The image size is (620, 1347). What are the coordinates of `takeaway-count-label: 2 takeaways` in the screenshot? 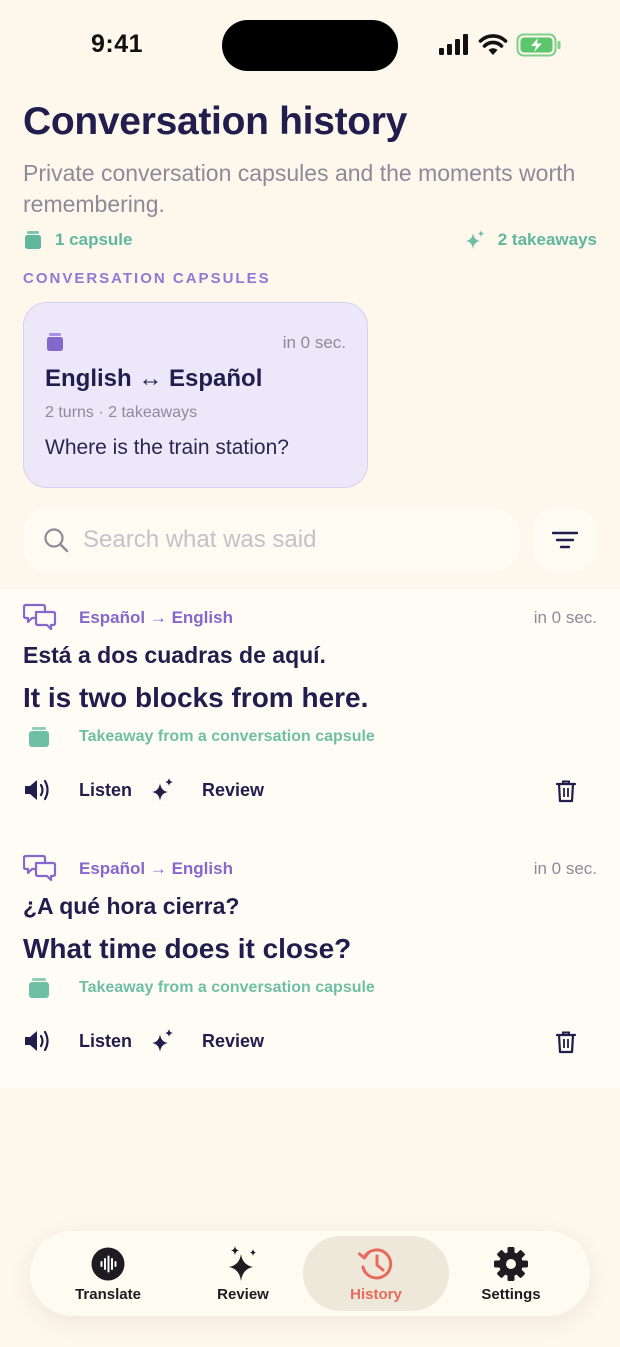 It's located at (547, 239).